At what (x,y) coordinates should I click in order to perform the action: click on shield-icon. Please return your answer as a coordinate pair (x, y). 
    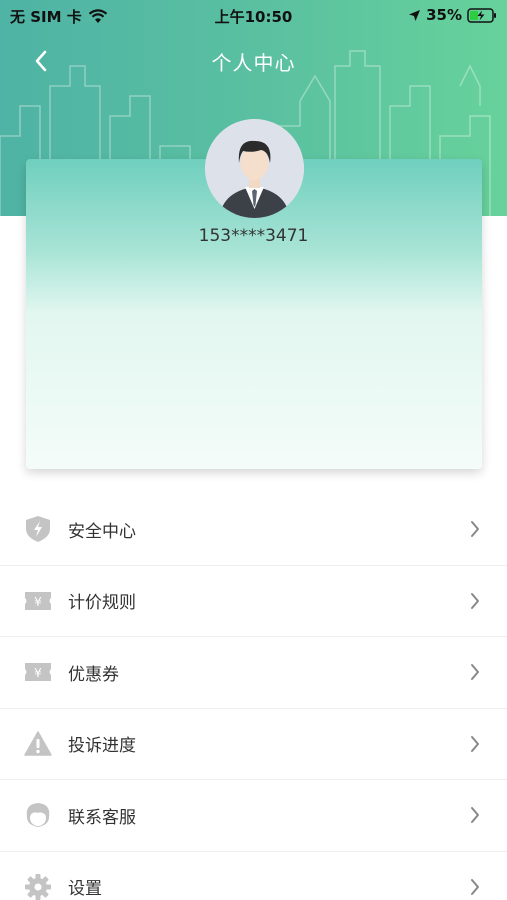
    Looking at the image, I should click on (38, 529).